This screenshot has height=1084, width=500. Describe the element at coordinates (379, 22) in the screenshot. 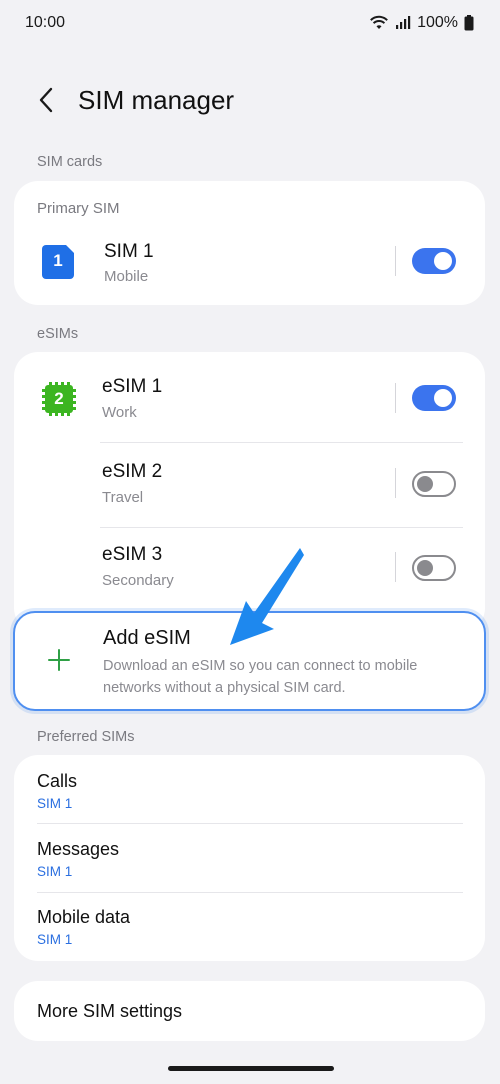

I see `wifi-icon` at that location.